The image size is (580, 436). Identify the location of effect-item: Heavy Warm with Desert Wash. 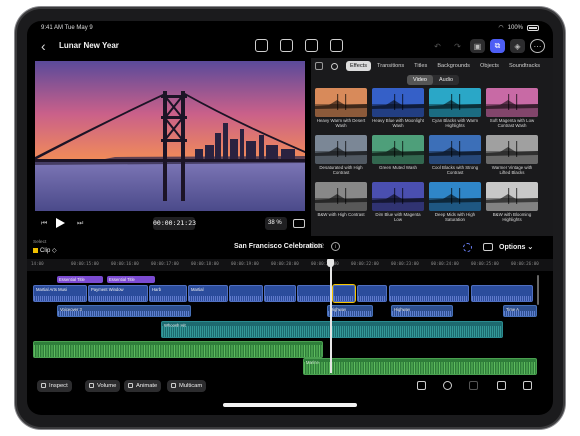
(341, 110).